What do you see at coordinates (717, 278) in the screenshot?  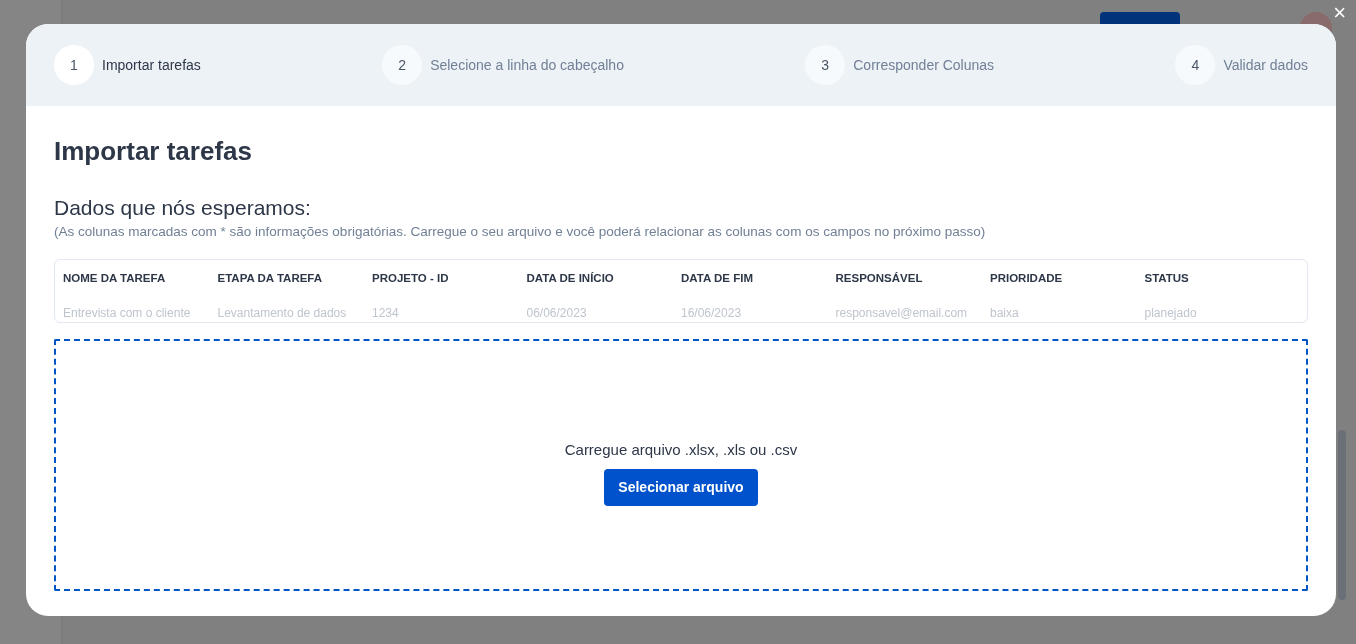 I see `column-header: DATA DE FIM` at bounding box center [717, 278].